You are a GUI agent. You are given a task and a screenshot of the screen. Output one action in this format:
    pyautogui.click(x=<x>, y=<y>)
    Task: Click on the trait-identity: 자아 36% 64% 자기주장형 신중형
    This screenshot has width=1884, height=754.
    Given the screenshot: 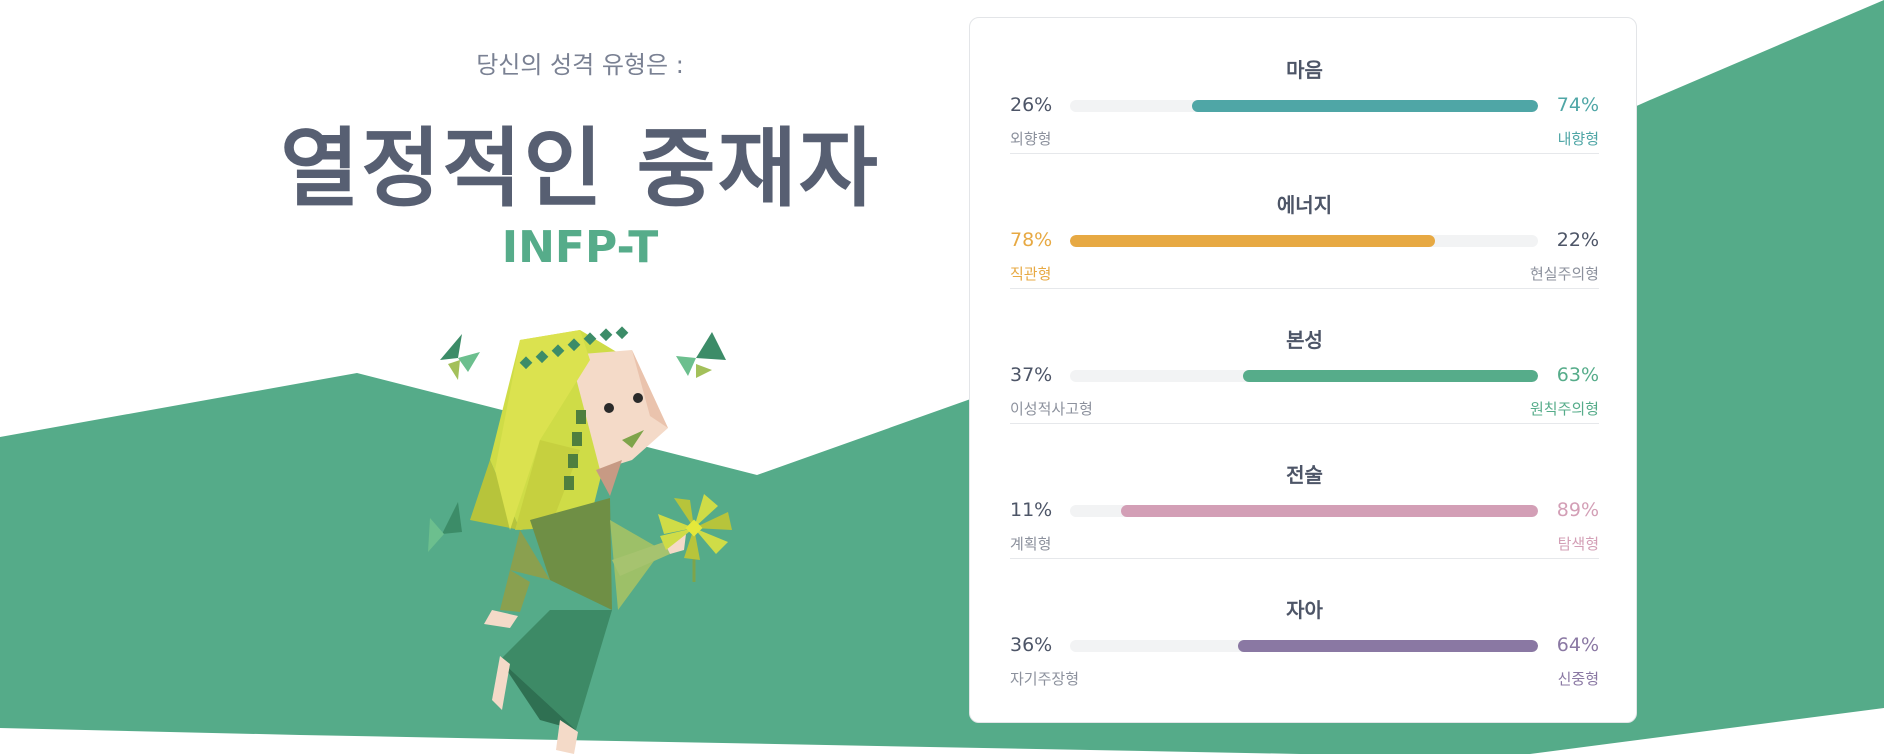 What is the action you would take?
    pyautogui.click(x=1304, y=625)
    